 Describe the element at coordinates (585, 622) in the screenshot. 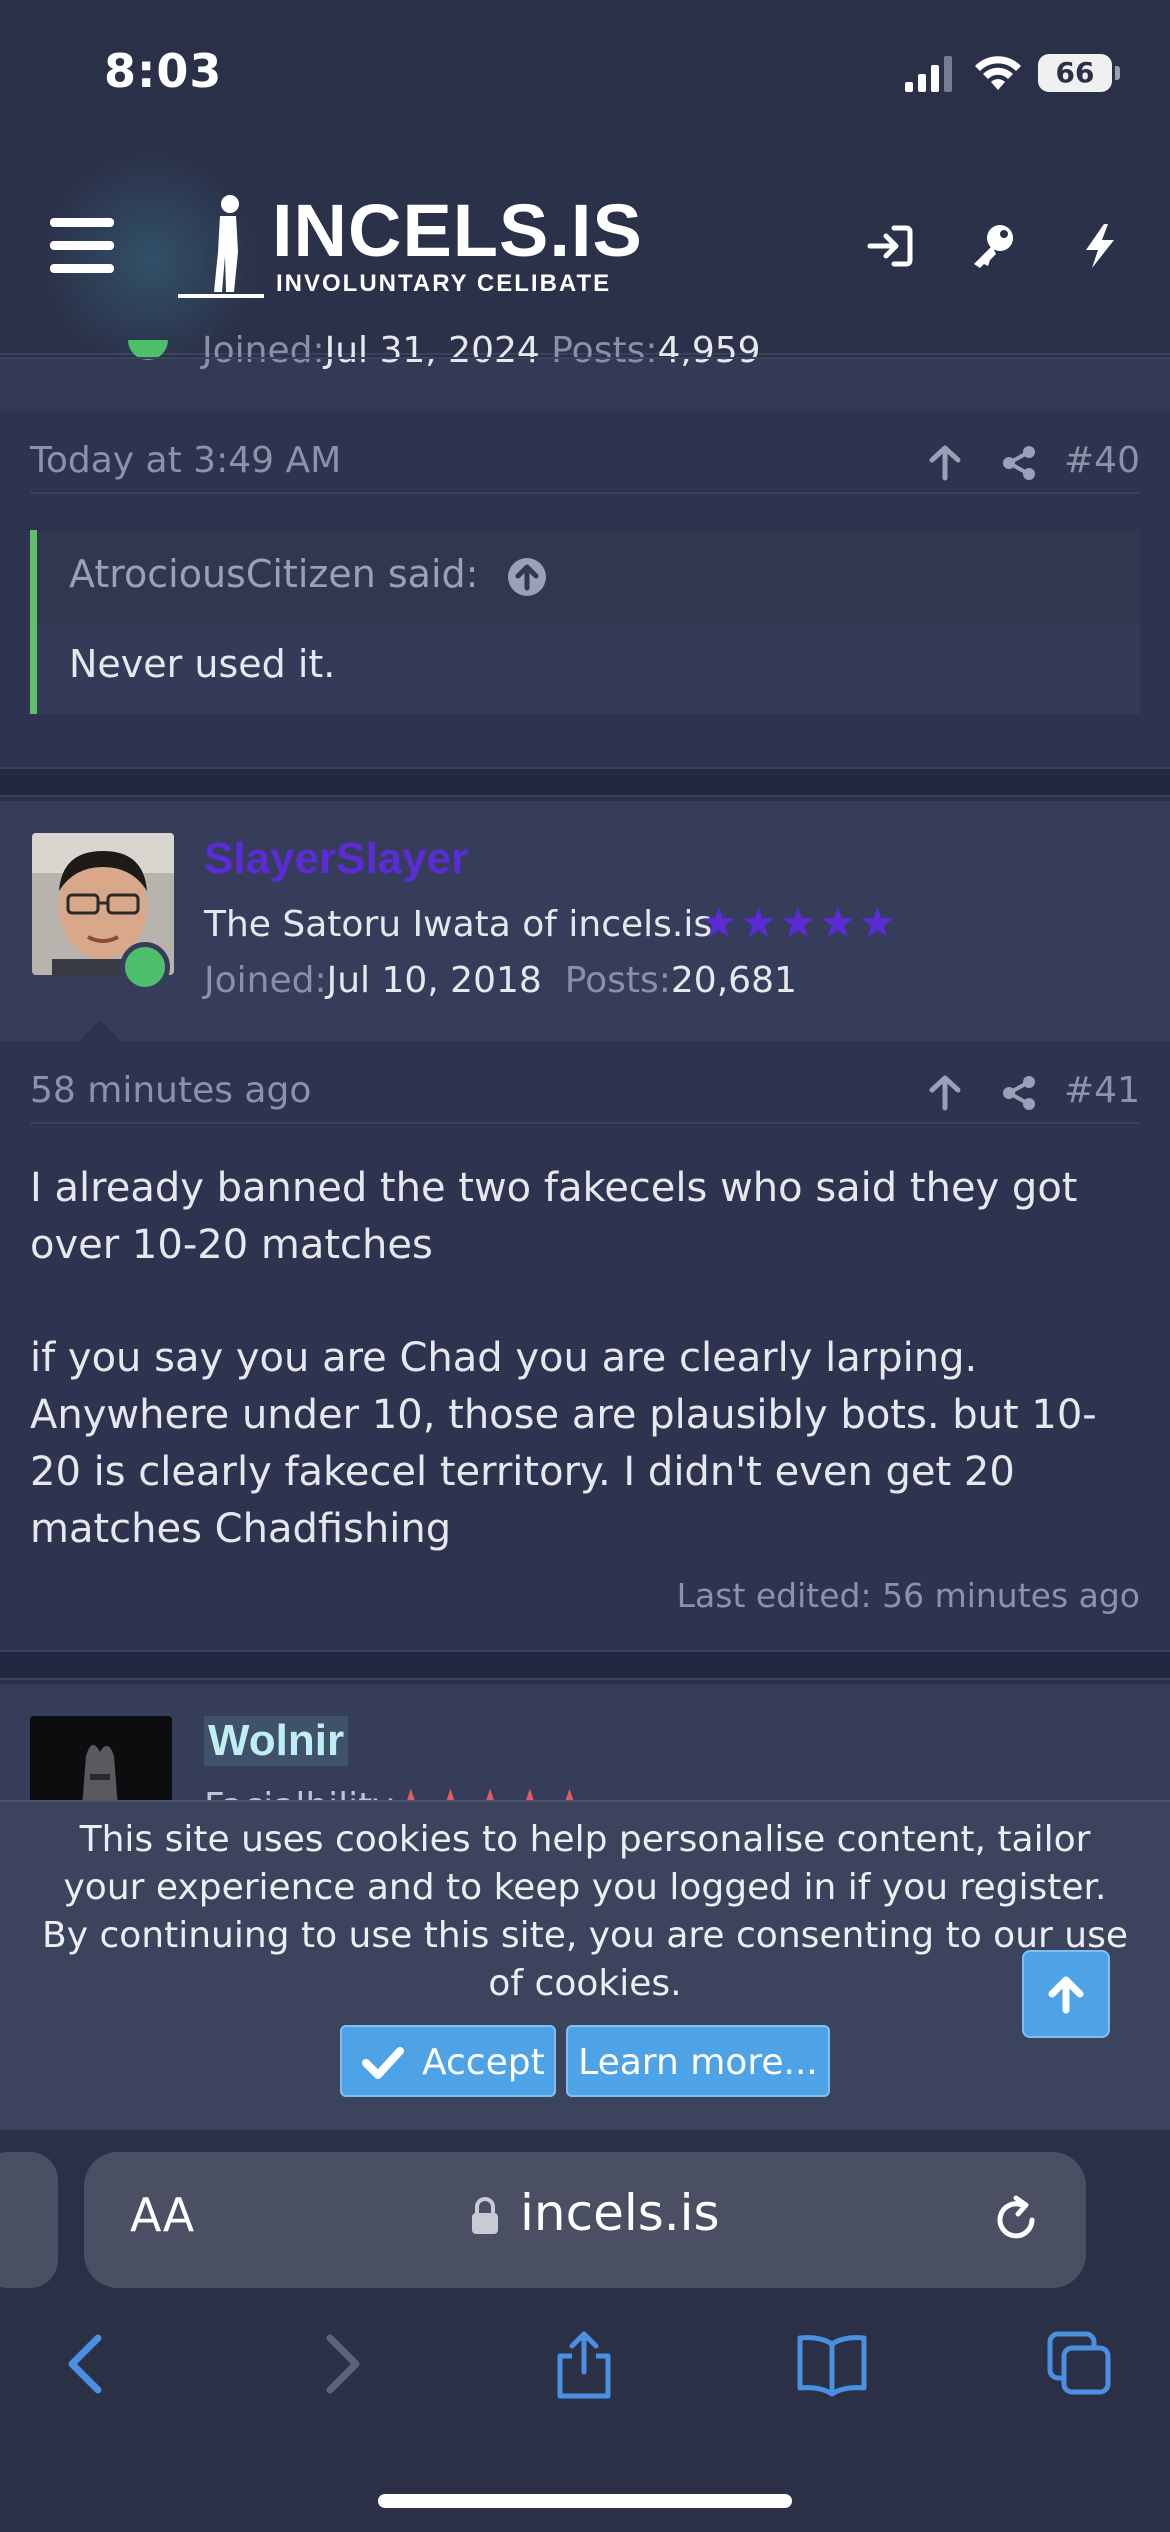

I see `quote-block: AtrociousCitizen said: Never used it.` at that location.